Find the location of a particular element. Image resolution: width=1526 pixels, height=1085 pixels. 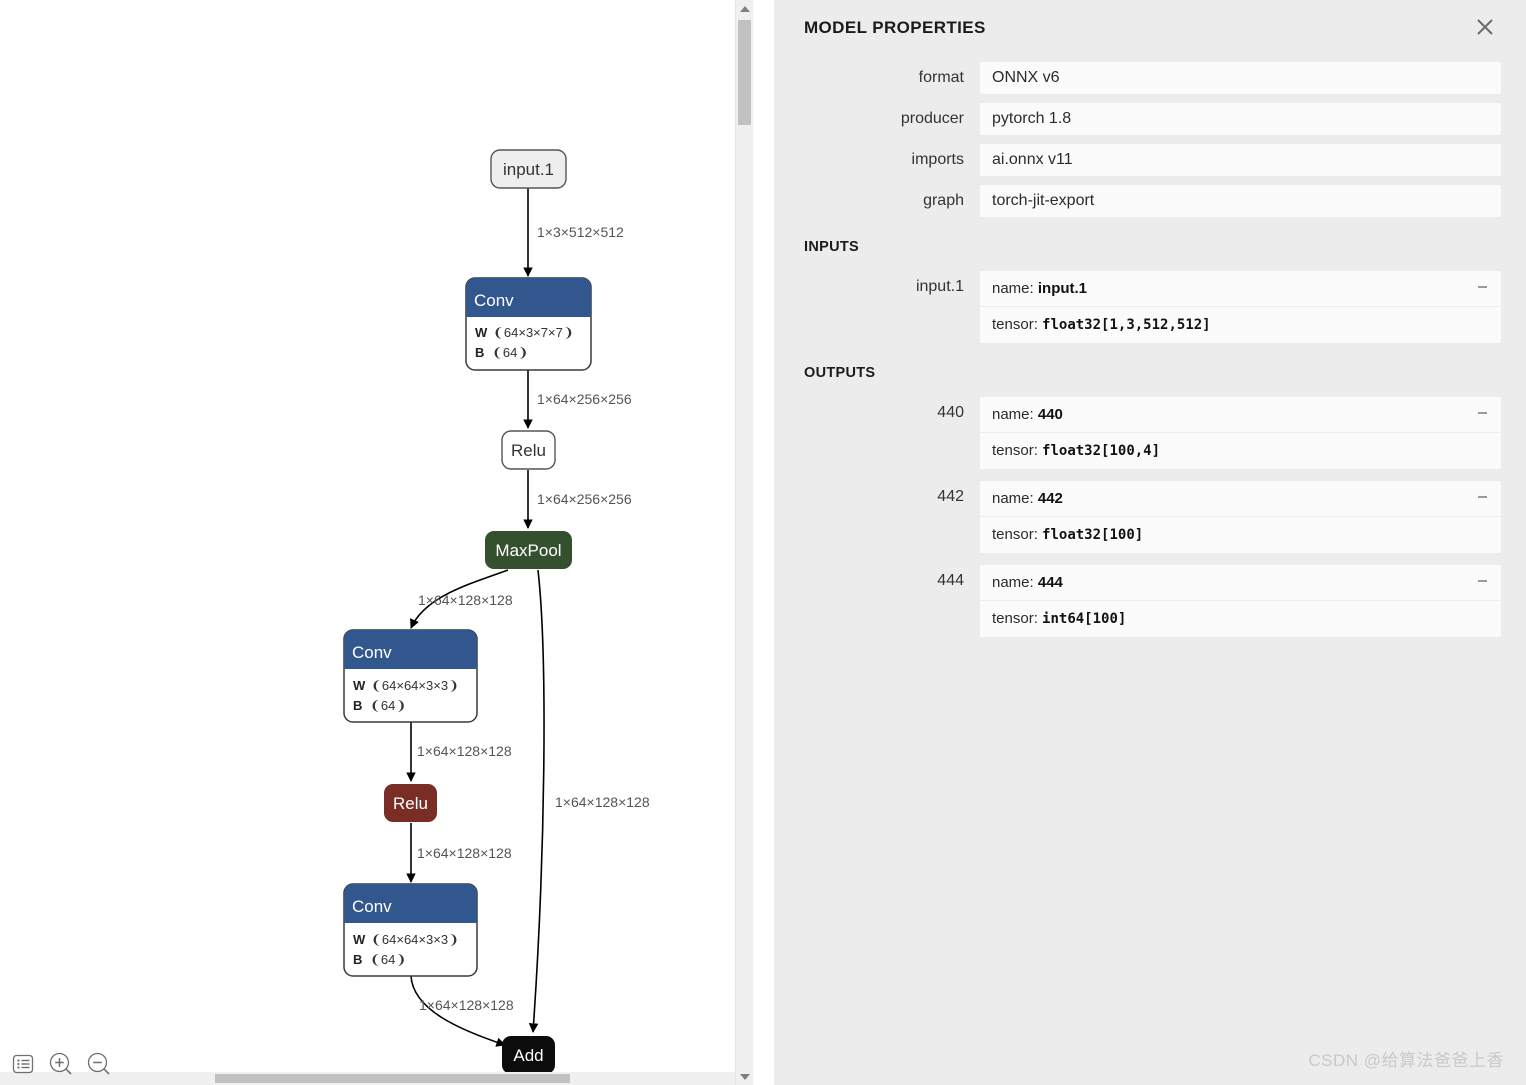

vertical-scrollbar-thumb is located at coordinates (744, 72).